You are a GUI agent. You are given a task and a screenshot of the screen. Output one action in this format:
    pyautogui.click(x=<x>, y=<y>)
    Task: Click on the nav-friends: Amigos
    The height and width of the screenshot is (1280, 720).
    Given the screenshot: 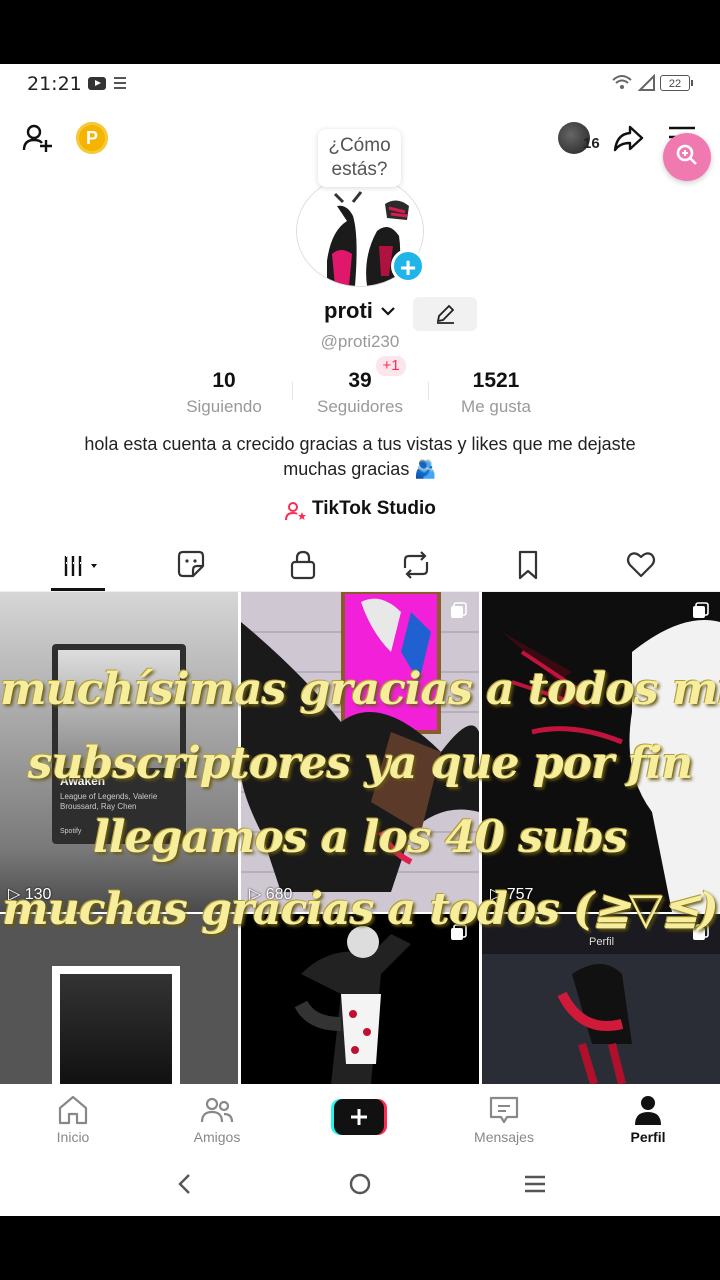 What is the action you would take?
    pyautogui.click(x=217, y=1119)
    